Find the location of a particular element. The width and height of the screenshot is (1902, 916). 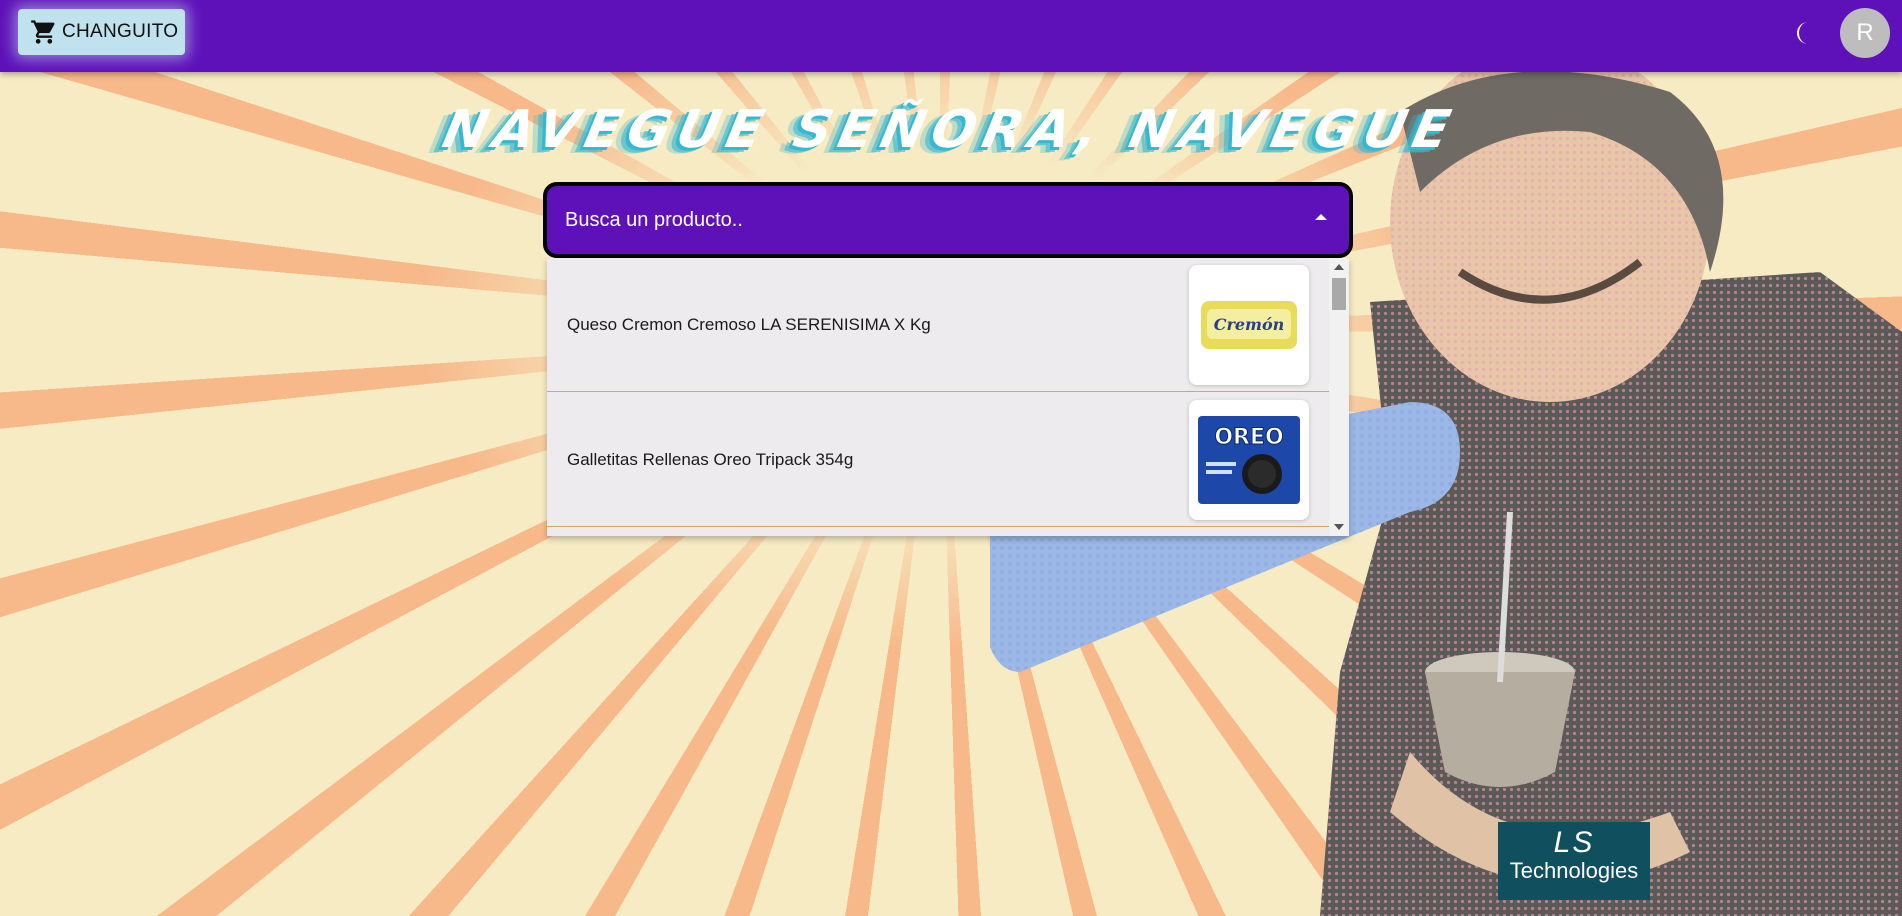

svg-text: Cremón is located at coordinates (1249, 324).